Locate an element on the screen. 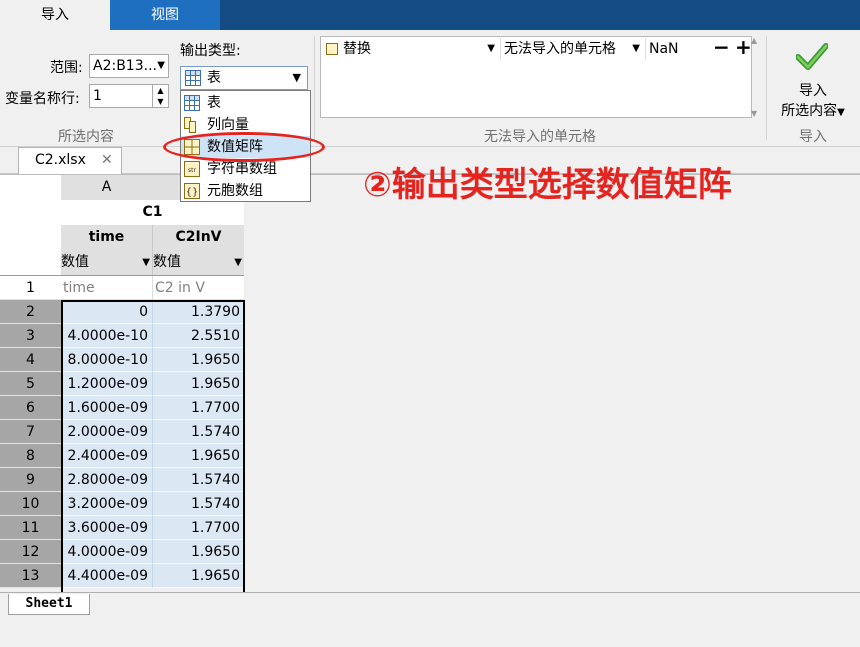 The height and width of the screenshot is (647, 860). var-name-c2inv: C2InV is located at coordinates (198, 237).